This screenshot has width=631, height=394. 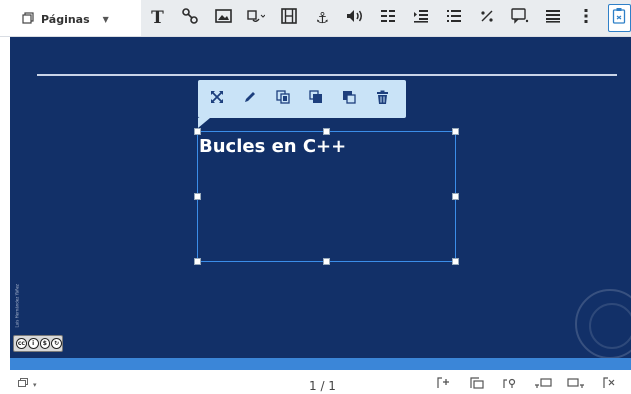 I want to click on move-right-icon, so click(x=576, y=384).